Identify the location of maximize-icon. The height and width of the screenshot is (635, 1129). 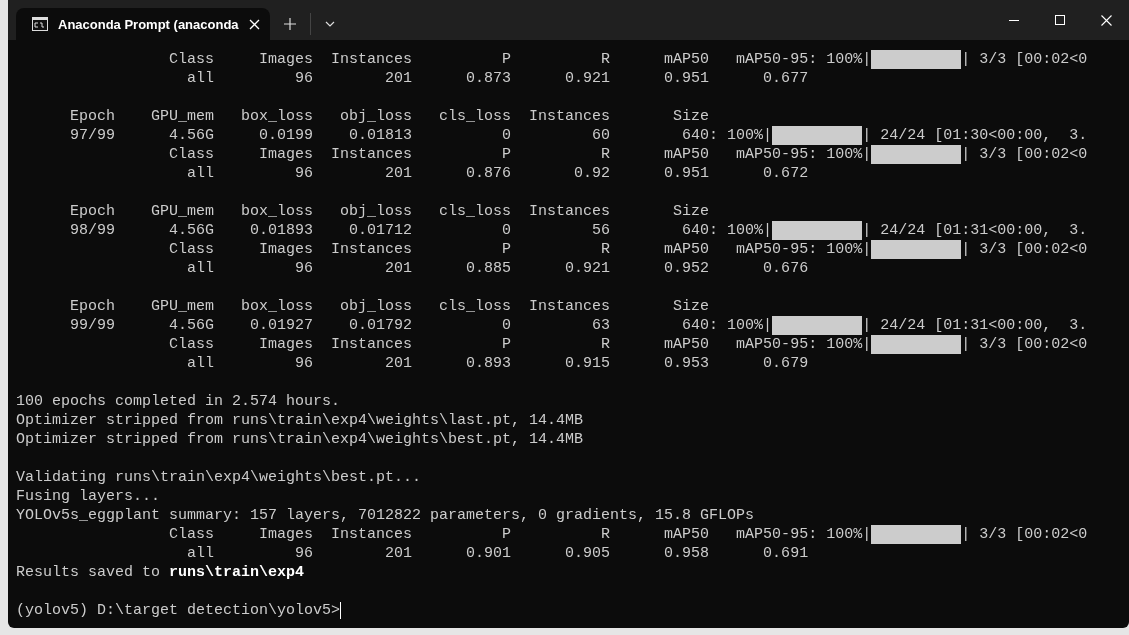
(1060, 20).